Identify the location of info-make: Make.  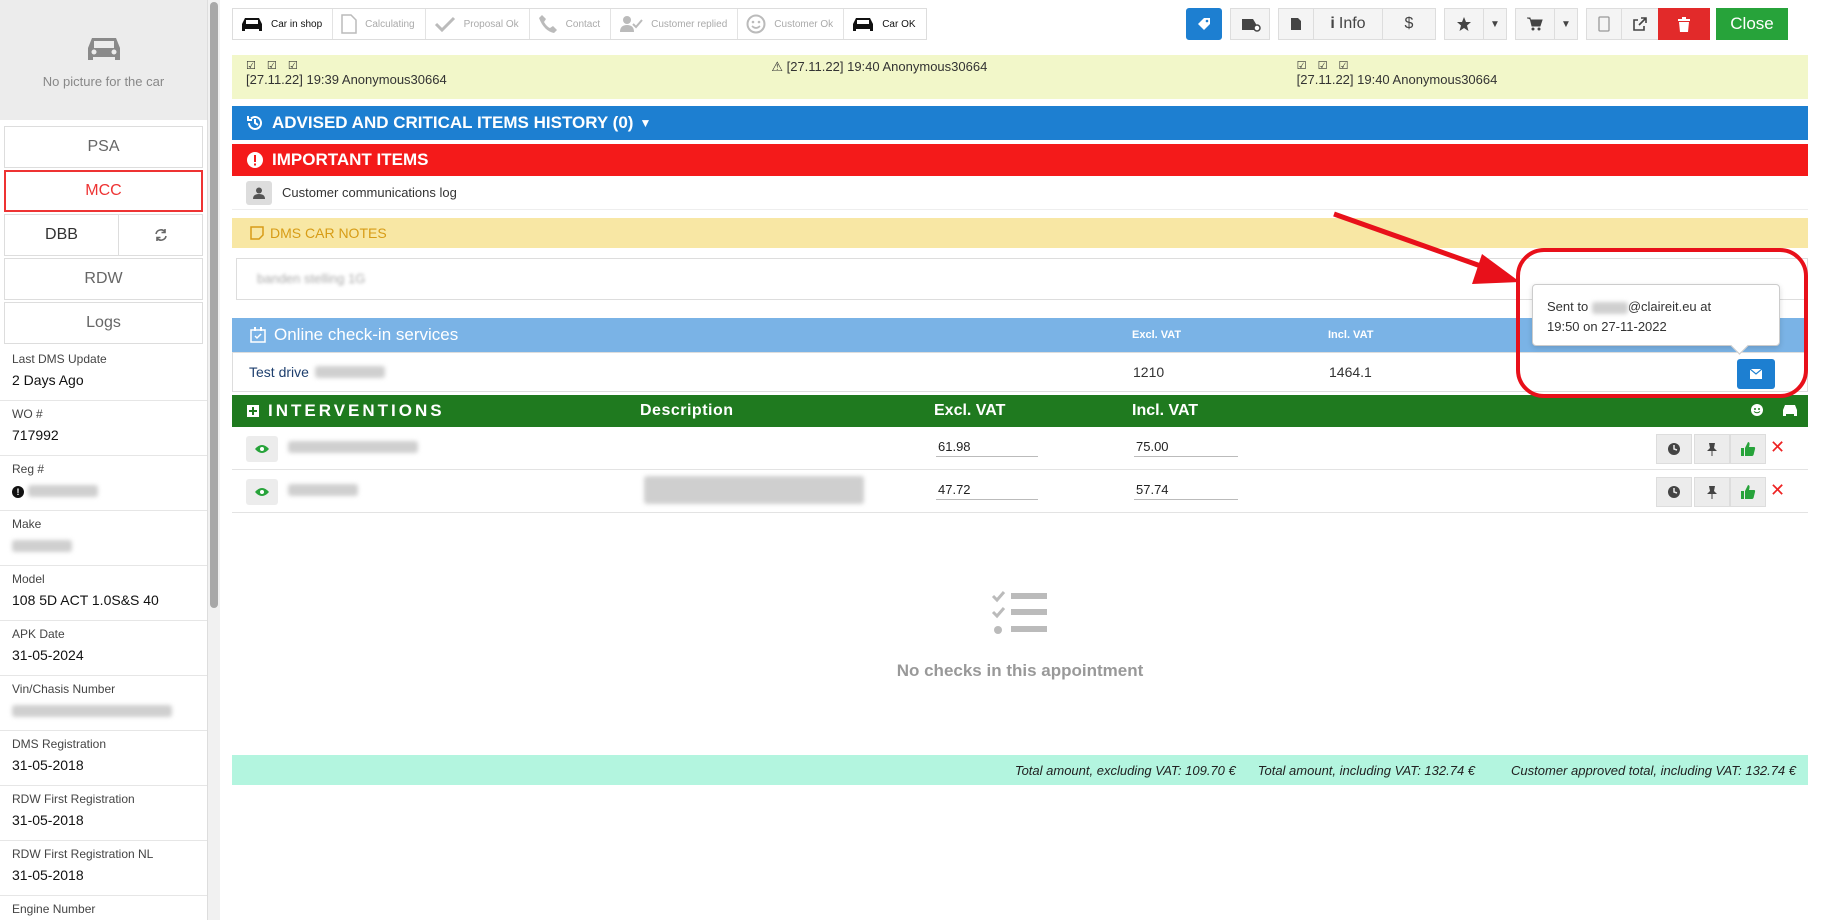
(103, 538).